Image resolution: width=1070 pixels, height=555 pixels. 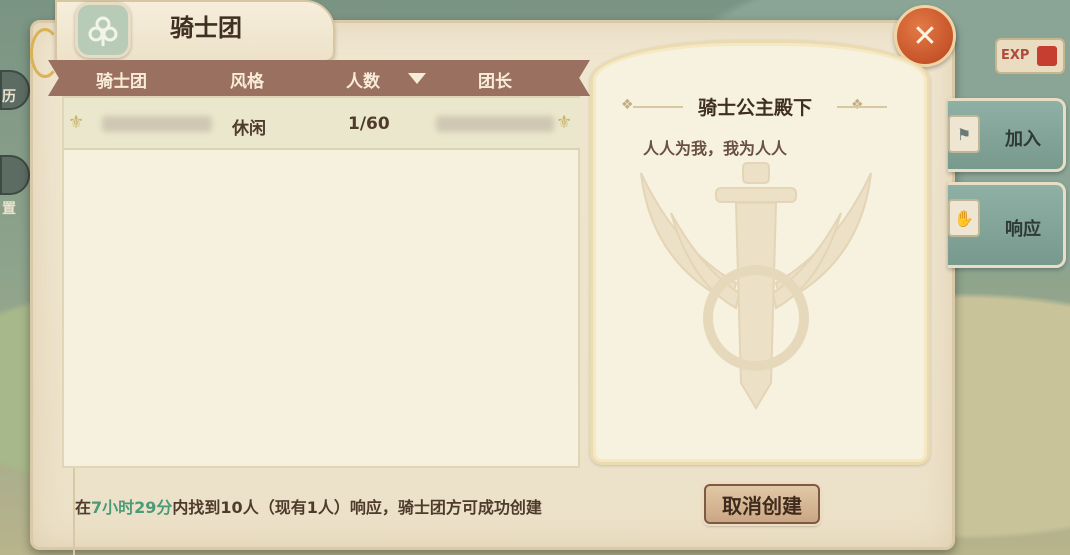 What do you see at coordinates (417, 78) in the screenshot?
I see `sort-arrow-icon` at bounding box center [417, 78].